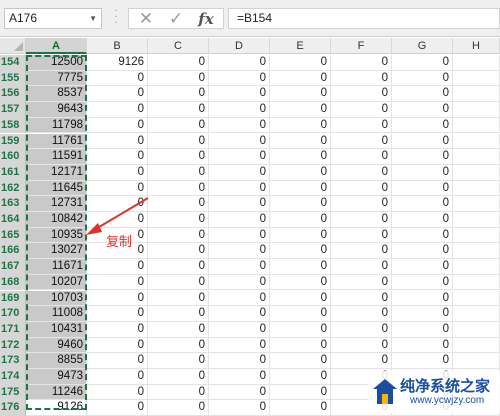 The image size is (500, 416). What do you see at coordinates (56, 282) in the screenshot?
I see `cell-a: 10207` at bounding box center [56, 282].